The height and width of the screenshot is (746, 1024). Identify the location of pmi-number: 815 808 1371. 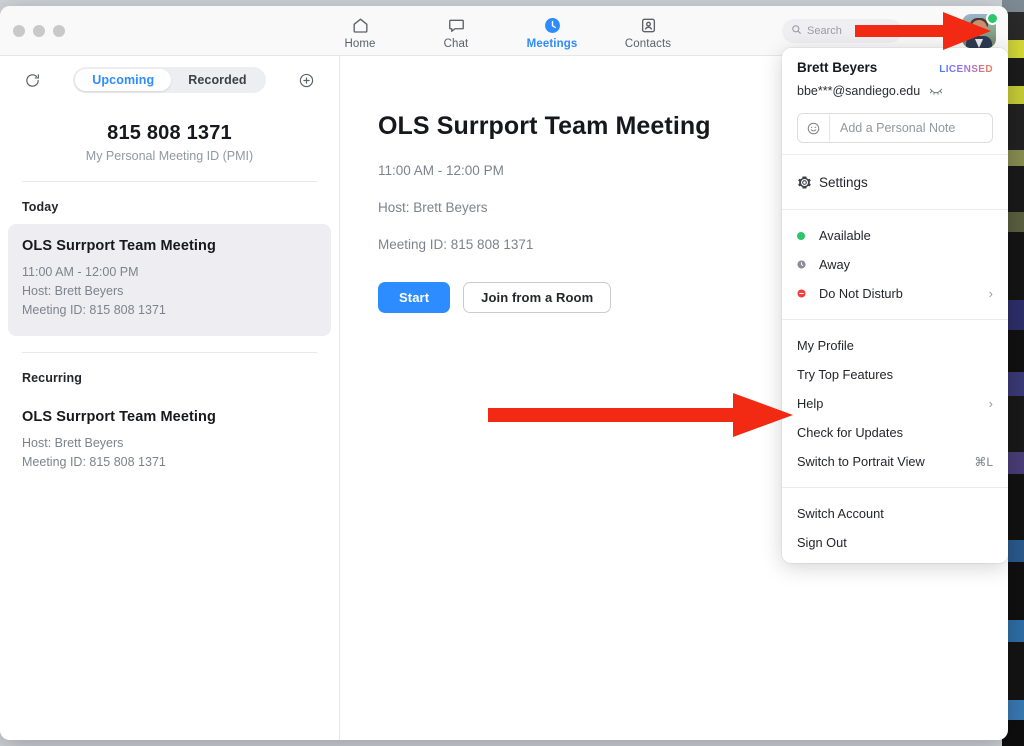
(169, 133).